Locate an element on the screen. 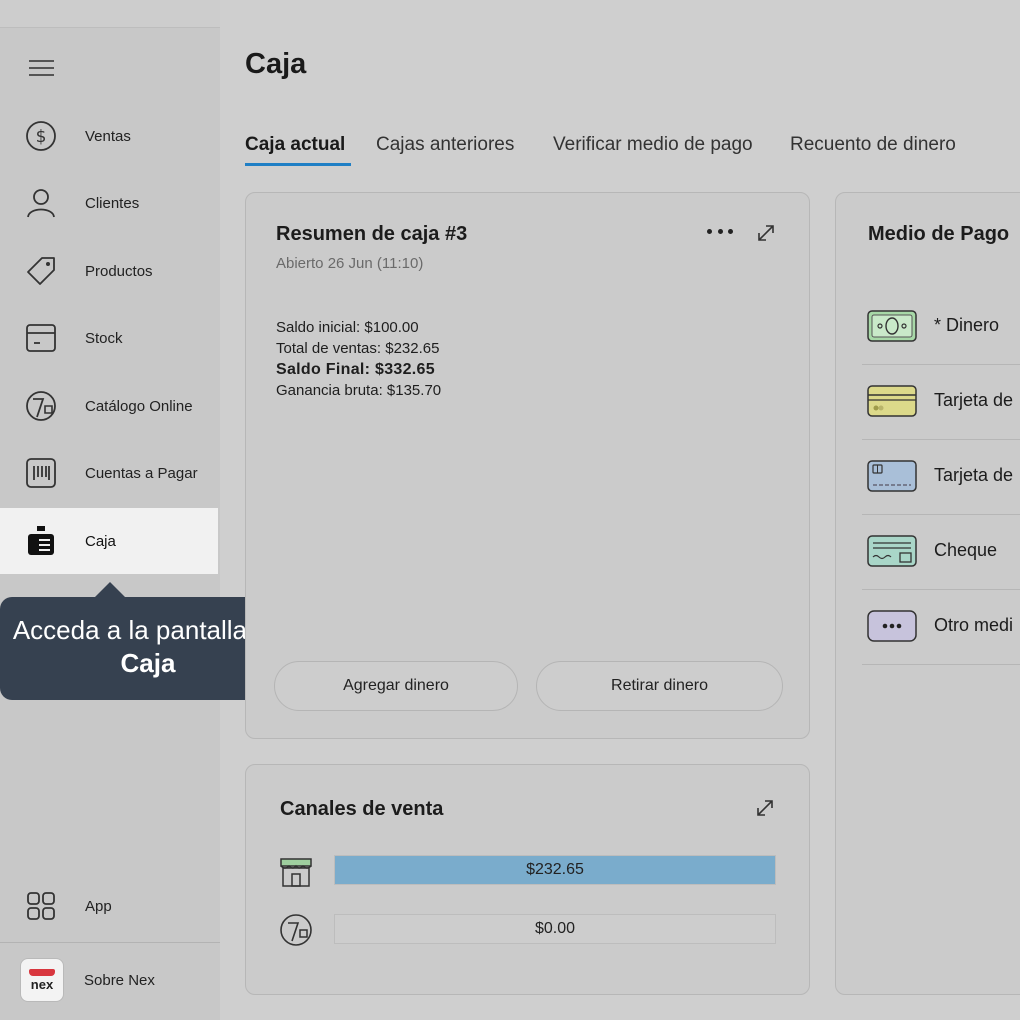 Image resolution: width=1020 pixels, height=1020 pixels. withdraw-money-button: Retirar dinero is located at coordinates (659, 686).